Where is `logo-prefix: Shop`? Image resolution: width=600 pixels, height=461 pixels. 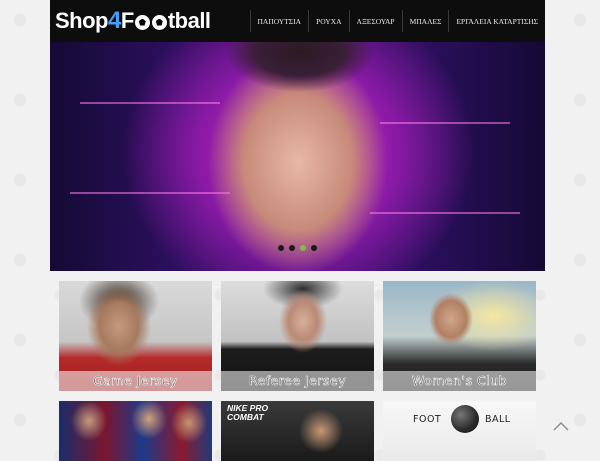
logo-prefix: Shop is located at coordinates (82, 20).